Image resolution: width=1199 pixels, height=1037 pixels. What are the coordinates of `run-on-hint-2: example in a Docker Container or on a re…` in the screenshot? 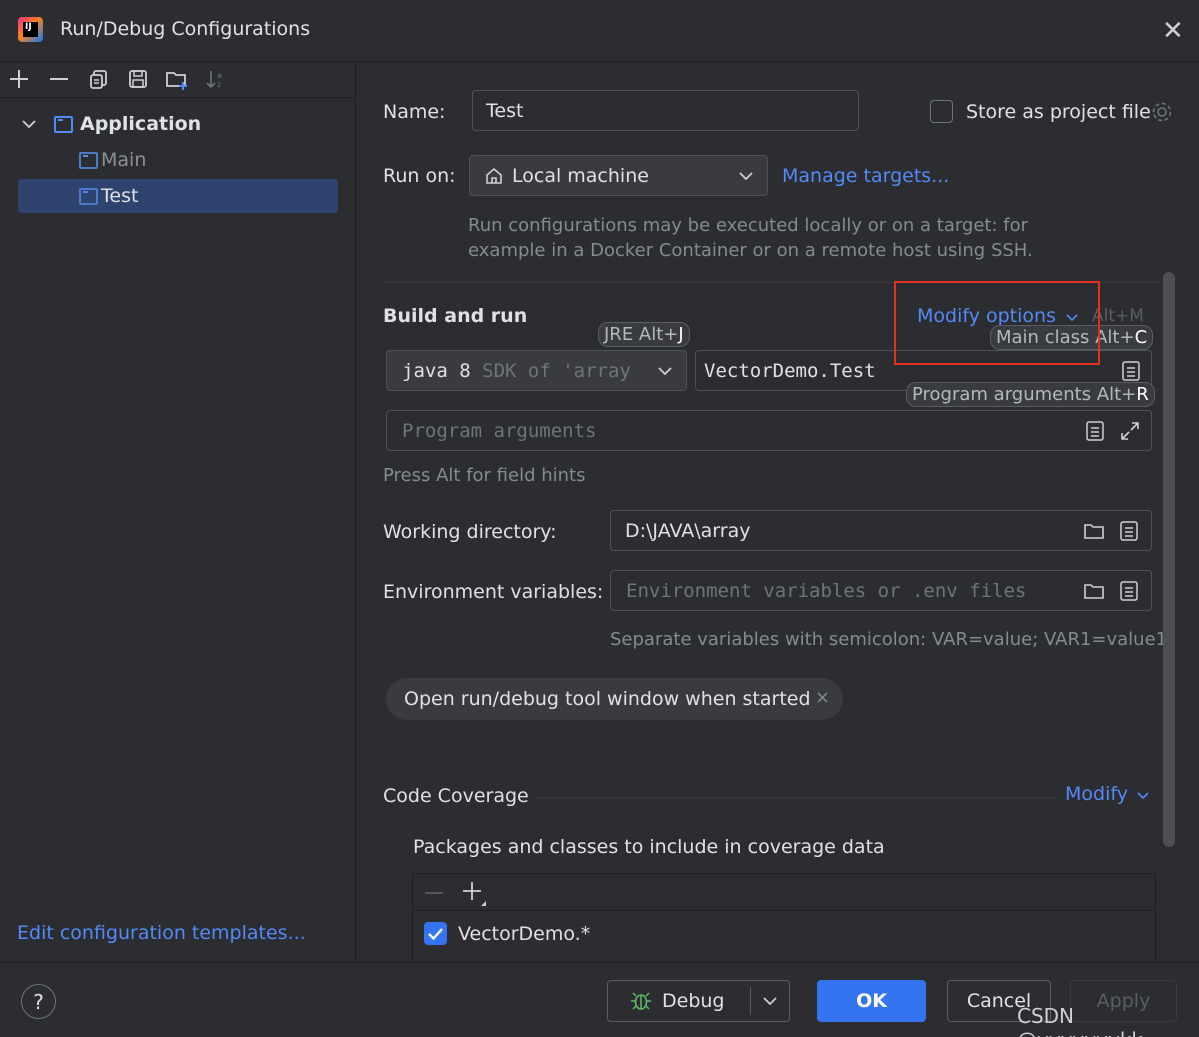 It's located at (750, 250).